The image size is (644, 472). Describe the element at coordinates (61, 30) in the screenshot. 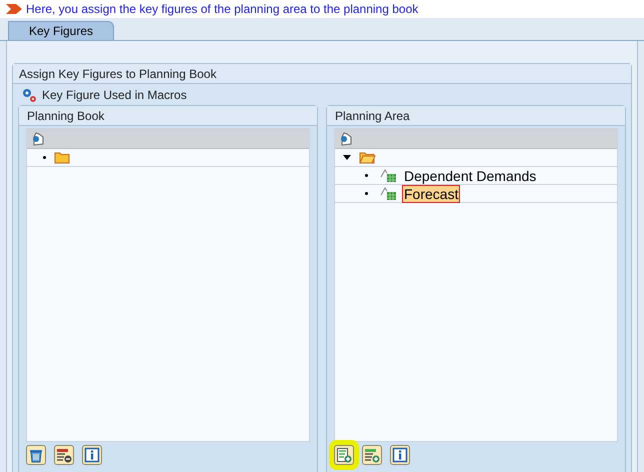

I see `tab: Key Figures` at that location.